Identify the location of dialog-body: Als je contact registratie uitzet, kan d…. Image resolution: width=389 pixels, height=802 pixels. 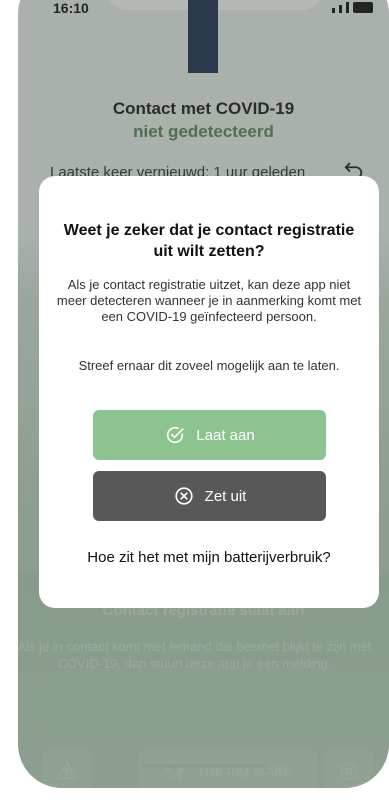
(209, 300).